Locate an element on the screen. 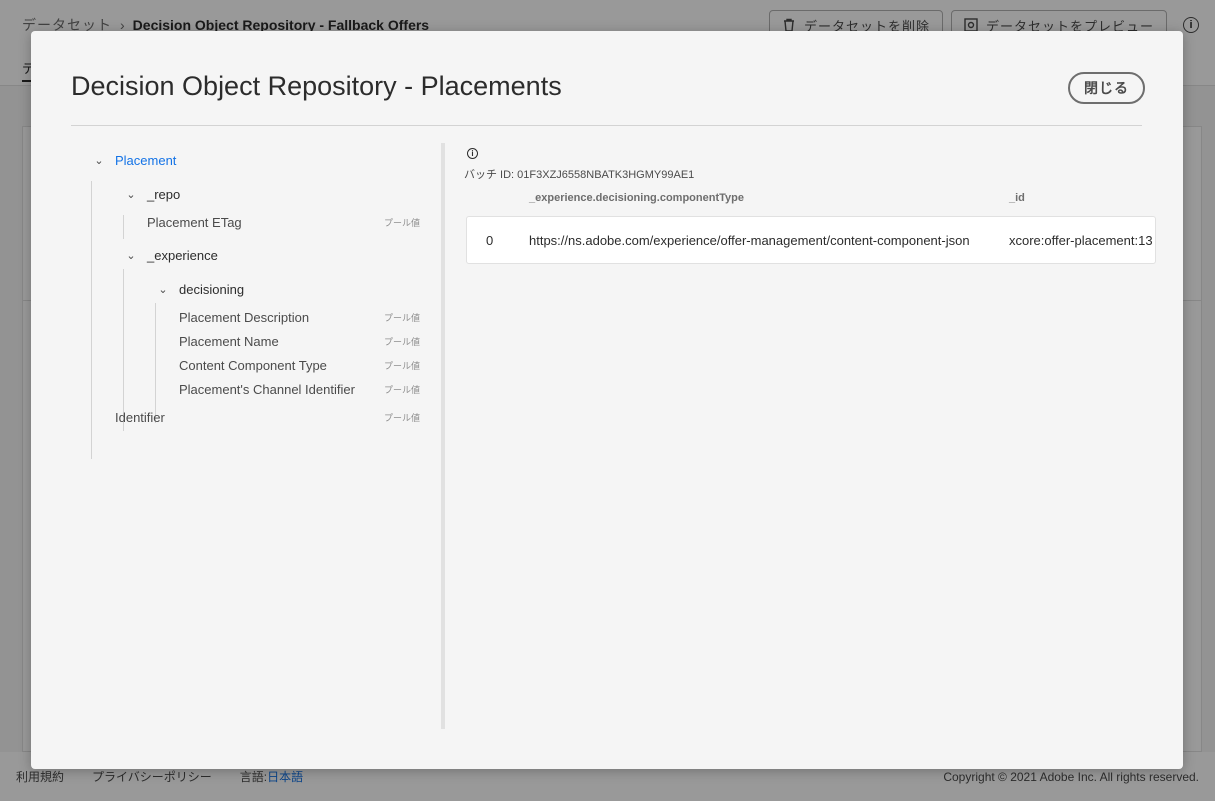  tree-node-decisioning: ⌄ decisioning is located at coordinates (199, 289).